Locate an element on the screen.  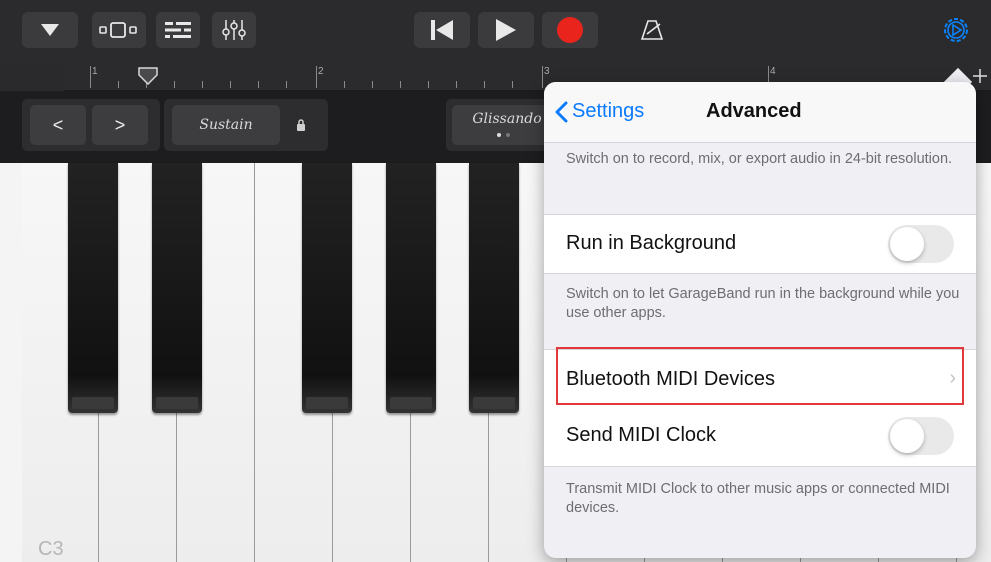
back-button: Settings is located at coordinates (599, 111).